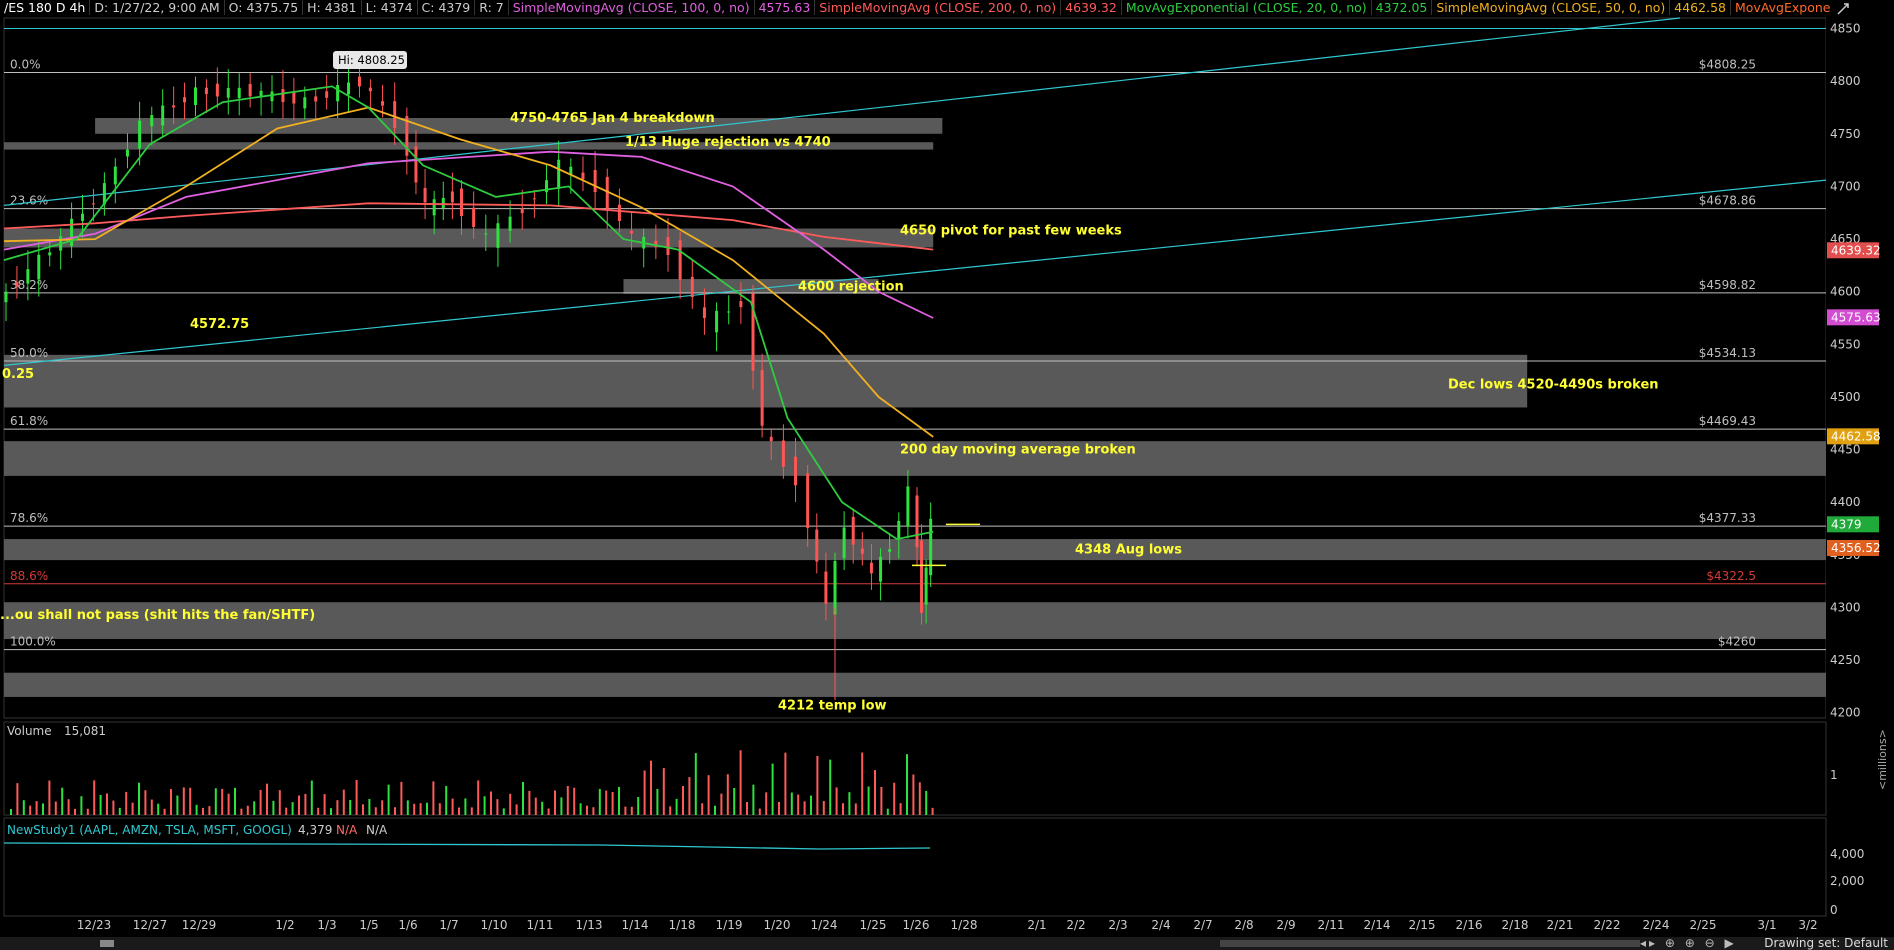 The image size is (1894, 950). What do you see at coordinates (315, 830) in the screenshot?
I see `study-value: 4,379` at bounding box center [315, 830].